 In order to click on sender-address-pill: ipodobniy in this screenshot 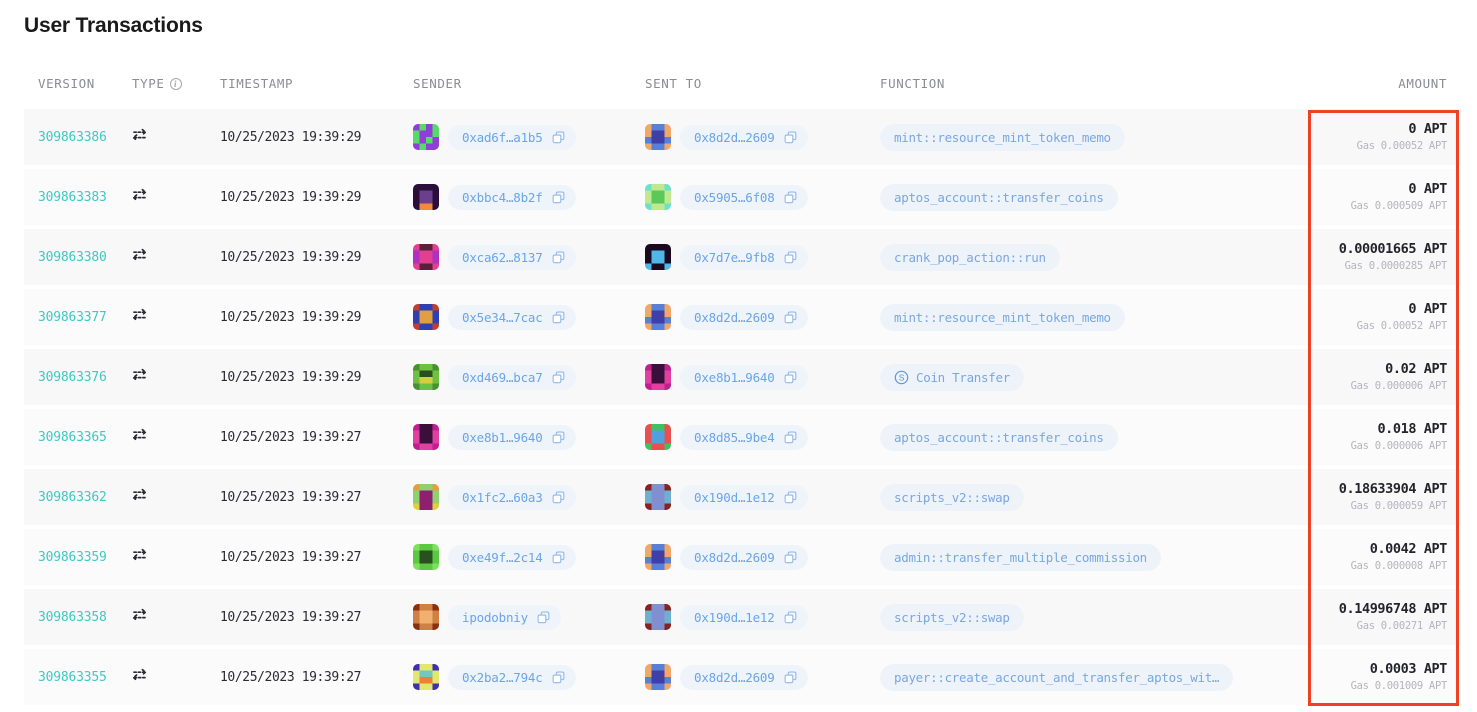, I will do `click(504, 617)`.